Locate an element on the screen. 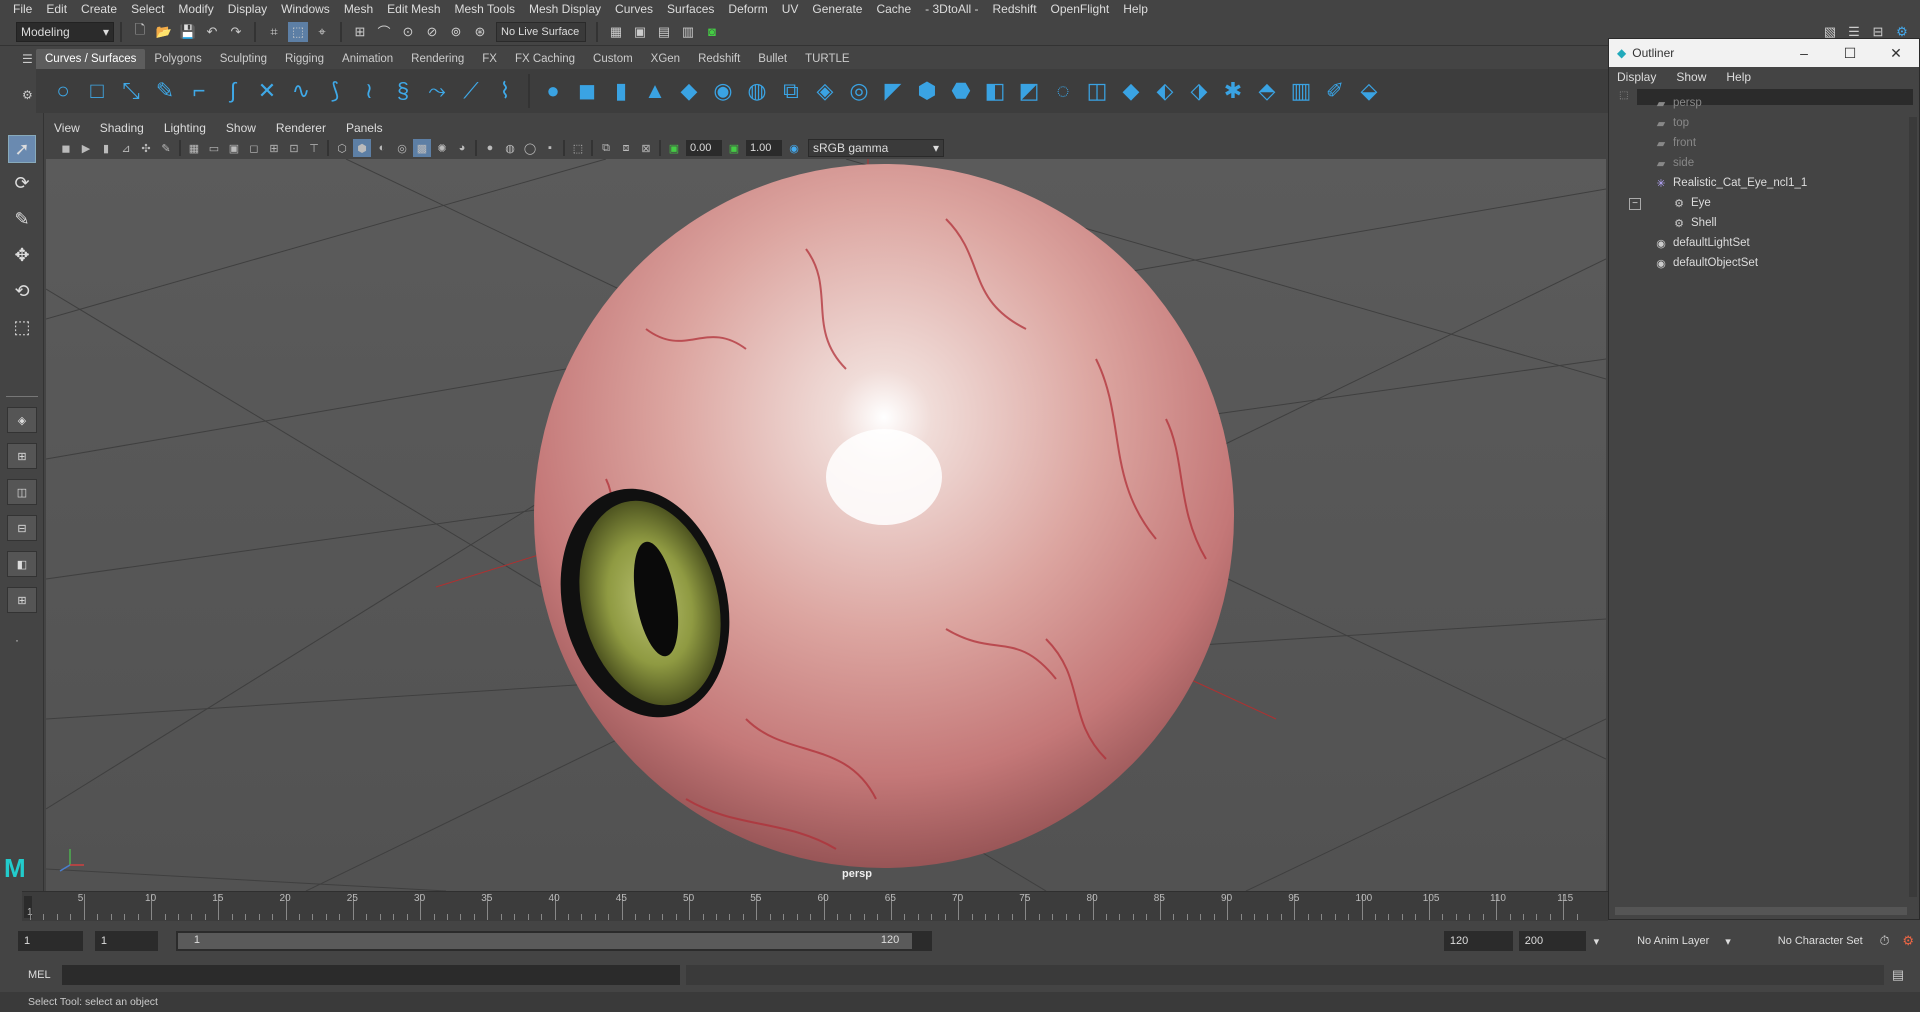 The width and height of the screenshot is (1920, 1012). menu-set-dropdown: Modeling ▾ is located at coordinates (65, 31).